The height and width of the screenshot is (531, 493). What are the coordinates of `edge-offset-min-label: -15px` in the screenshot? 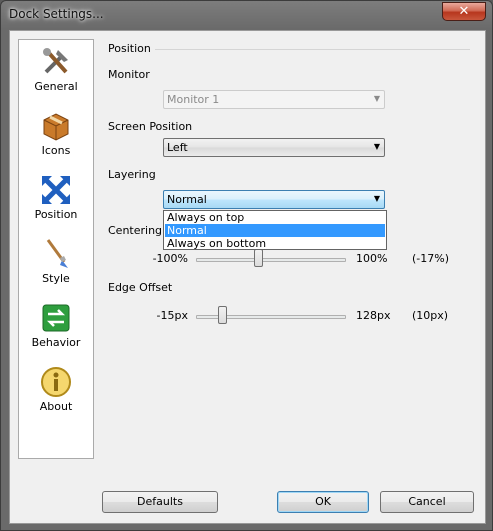 It's located at (172, 315).